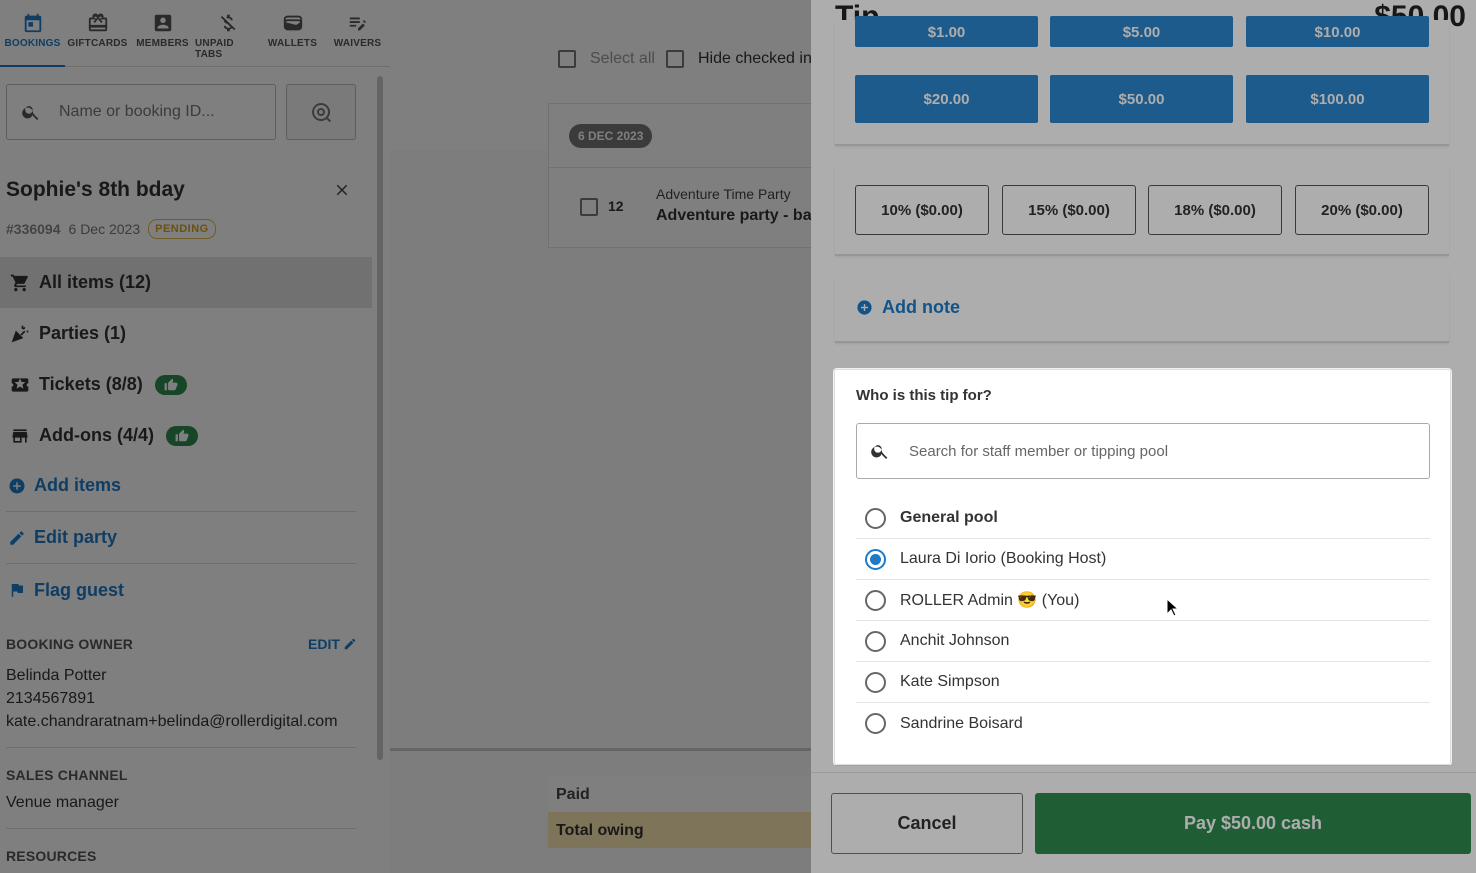 This screenshot has height=873, width=1476. What do you see at coordinates (1143, 559) in the screenshot?
I see `staff-option: Laura Di Iorio (Booking Host)` at bounding box center [1143, 559].